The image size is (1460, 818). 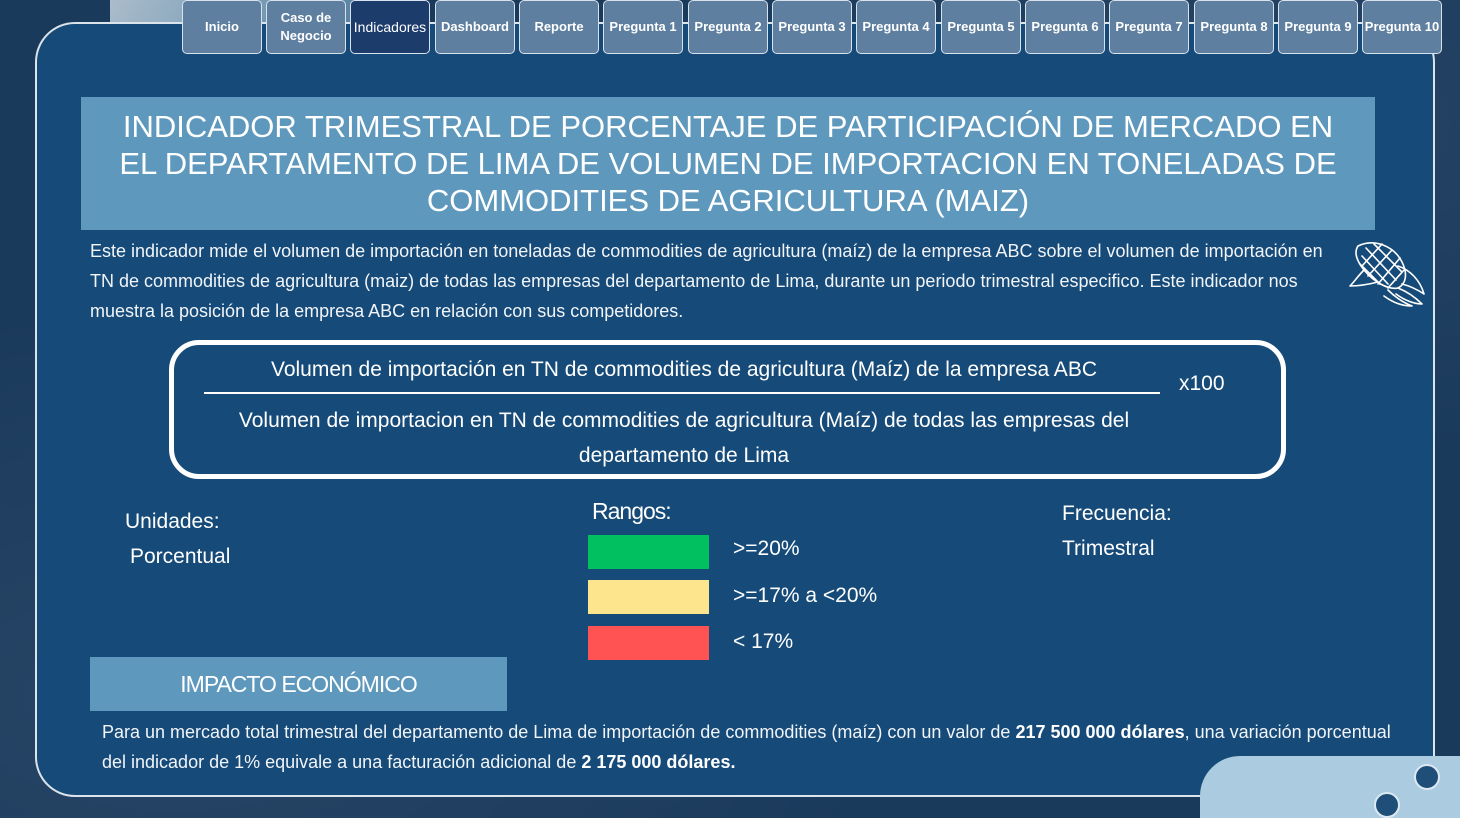 What do you see at coordinates (1202, 383) in the screenshot?
I see `formula-multiplier: x100` at bounding box center [1202, 383].